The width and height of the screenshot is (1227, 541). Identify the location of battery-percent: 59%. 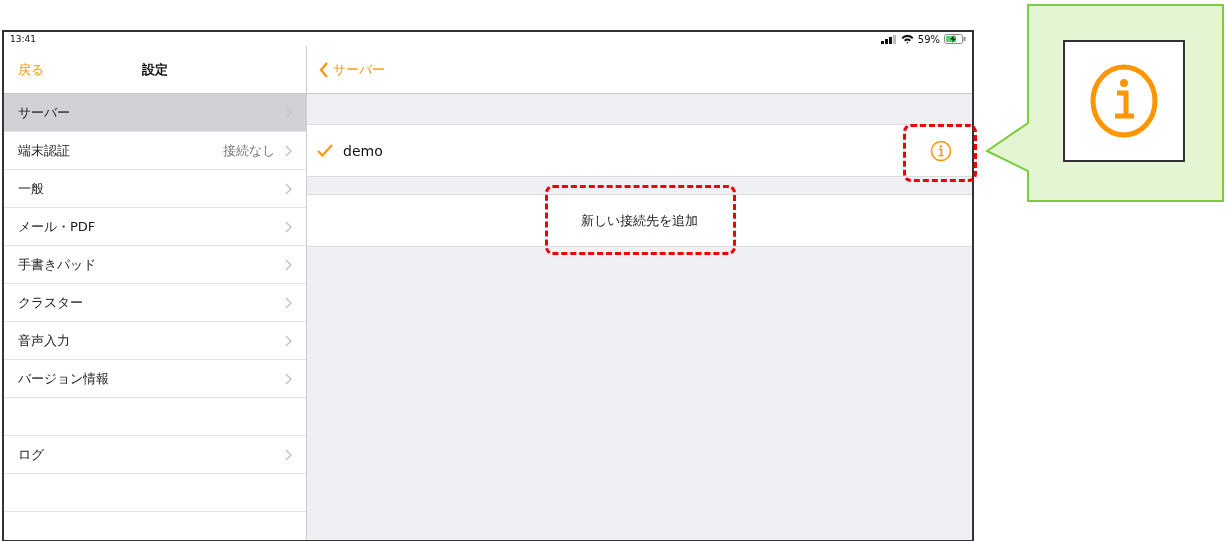
(928, 39).